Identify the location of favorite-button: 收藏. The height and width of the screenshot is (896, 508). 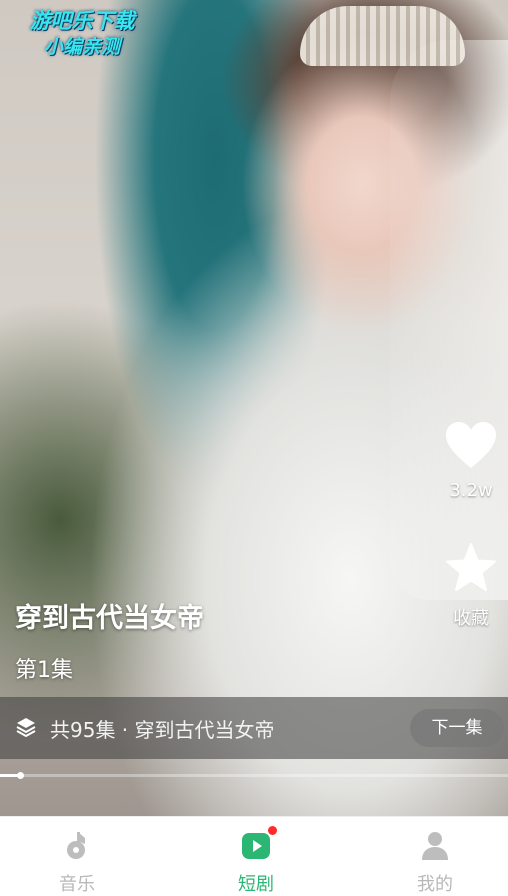
(471, 586).